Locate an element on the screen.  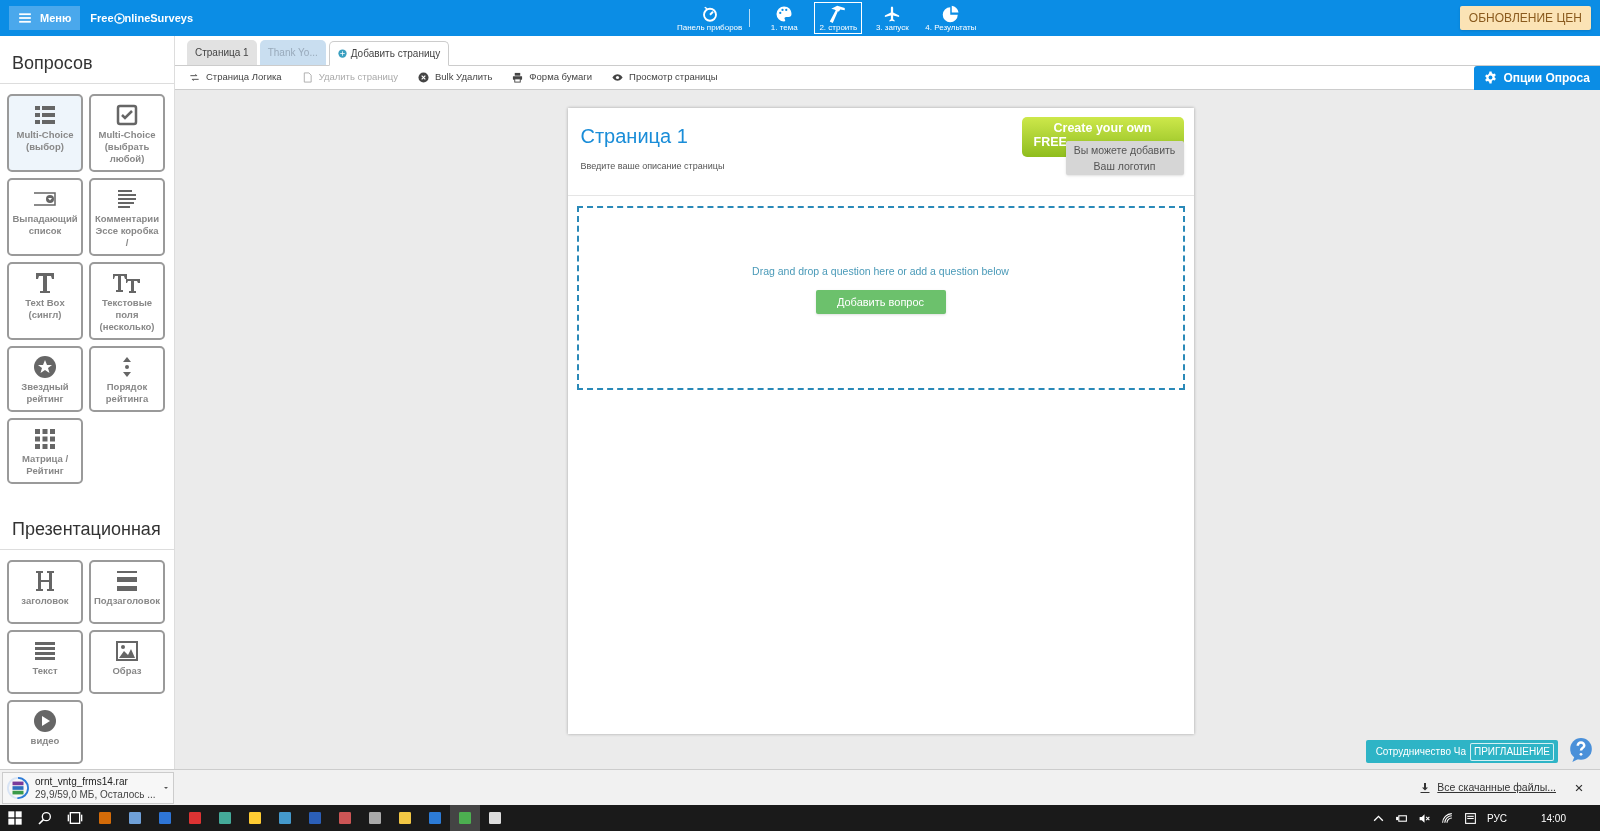
step-tab: 3. запуск is located at coordinates (892, 18).